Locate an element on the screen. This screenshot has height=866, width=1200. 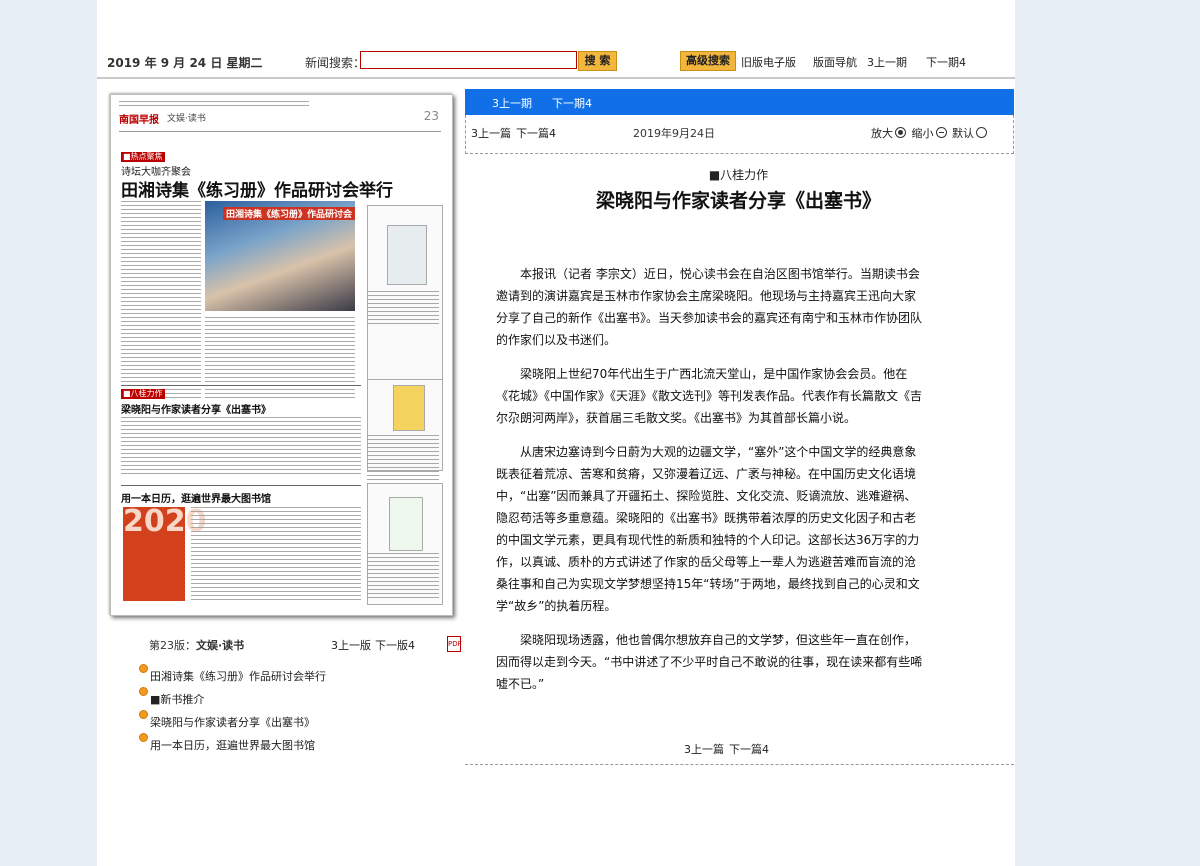
thumbnail-page-number: 23 is located at coordinates (431, 116).